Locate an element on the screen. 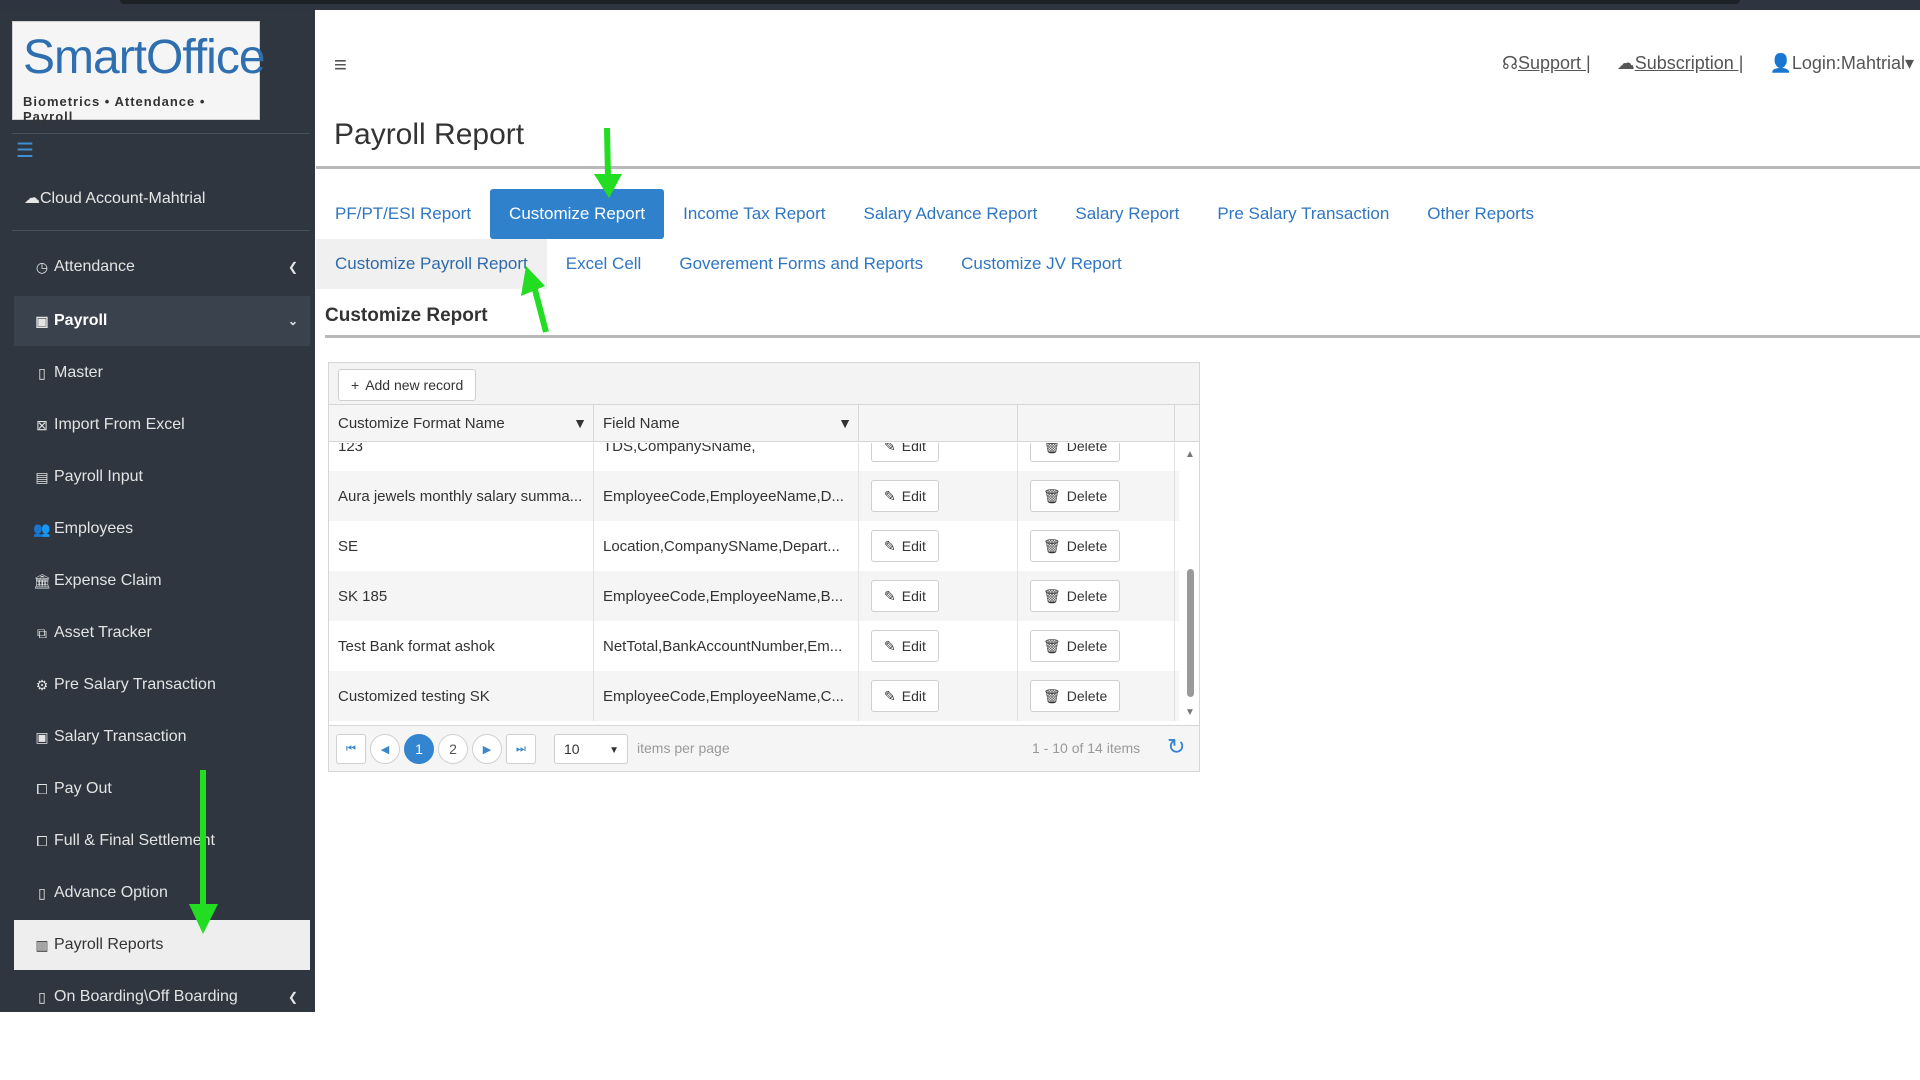 This screenshot has width=1920, height=1080. sidebar-item-salary-transaction: ▣ Salary Transaction is located at coordinates (162, 737).